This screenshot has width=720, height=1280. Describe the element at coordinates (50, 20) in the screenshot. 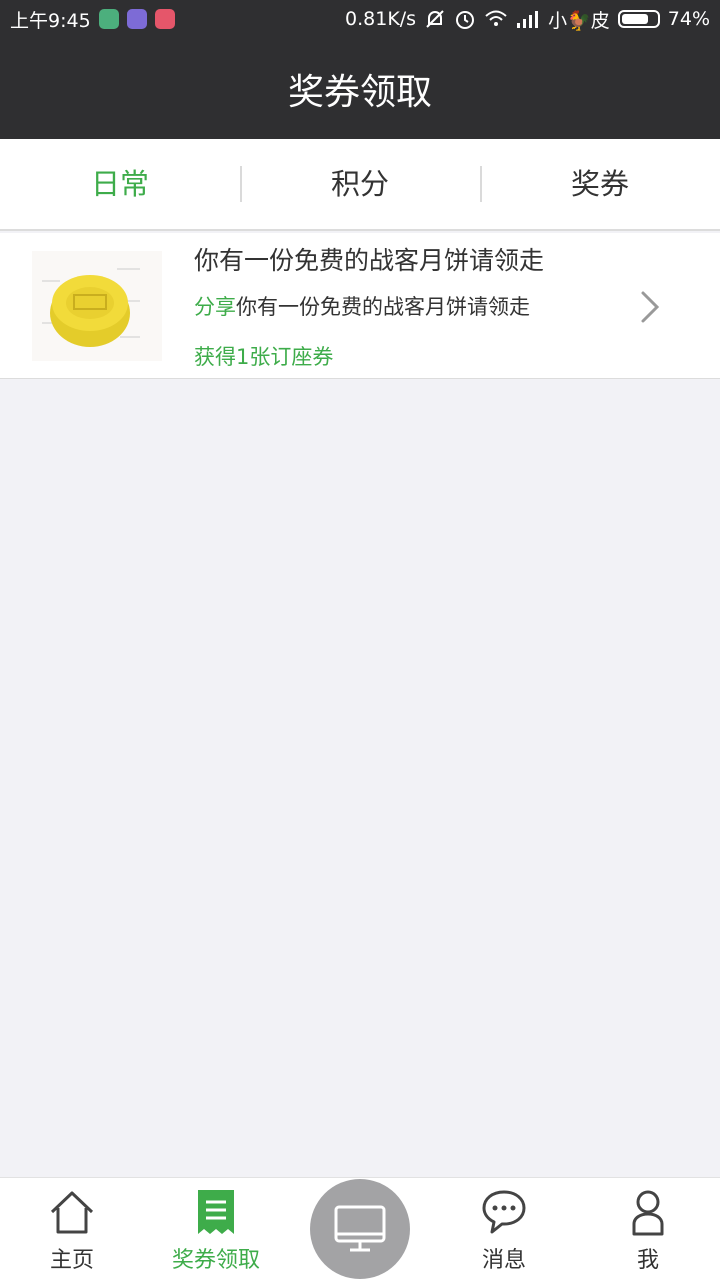

I see `status-time: 上午9:45` at that location.